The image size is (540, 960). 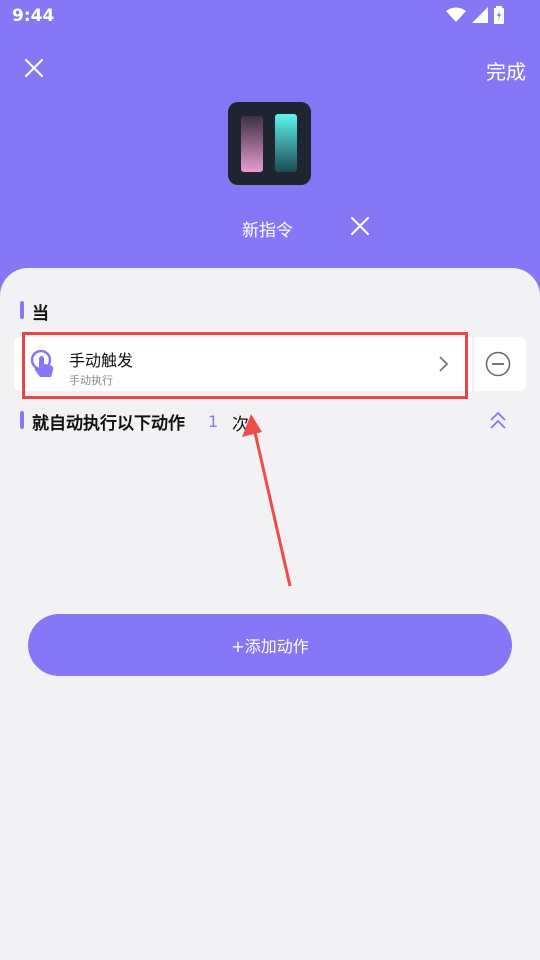 I want to click on add-action-button: +添加动作, so click(x=270, y=645).